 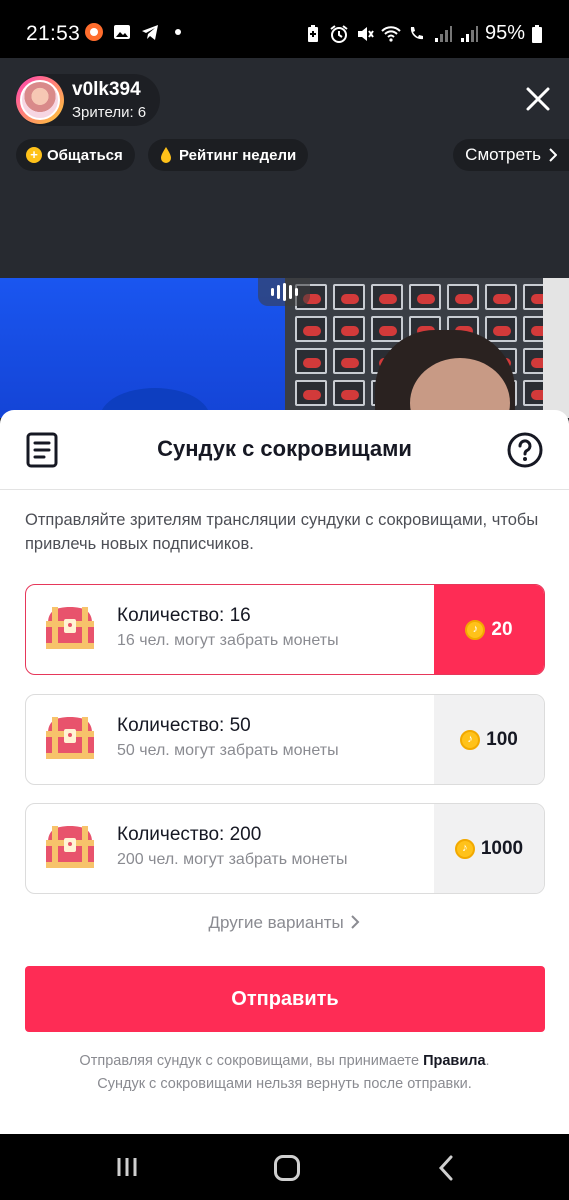 What do you see at coordinates (232, 859) in the screenshot?
I see `option-subtitle: 200 чел. могут забрать монеты` at bounding box center [232, 859].